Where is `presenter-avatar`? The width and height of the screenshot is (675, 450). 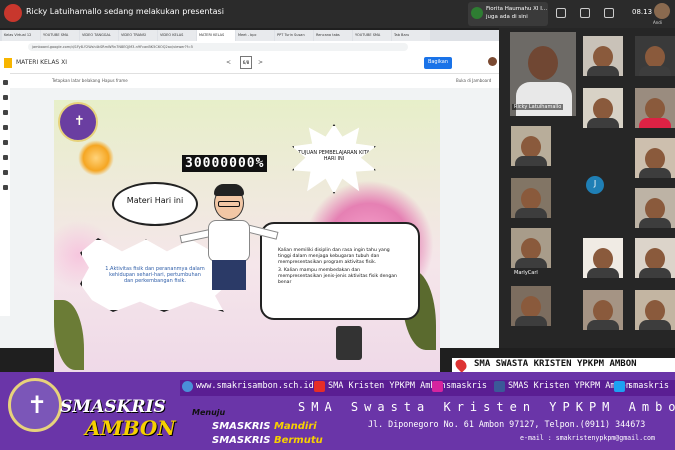 presenter-avatar is located at coordinates (13, 13).